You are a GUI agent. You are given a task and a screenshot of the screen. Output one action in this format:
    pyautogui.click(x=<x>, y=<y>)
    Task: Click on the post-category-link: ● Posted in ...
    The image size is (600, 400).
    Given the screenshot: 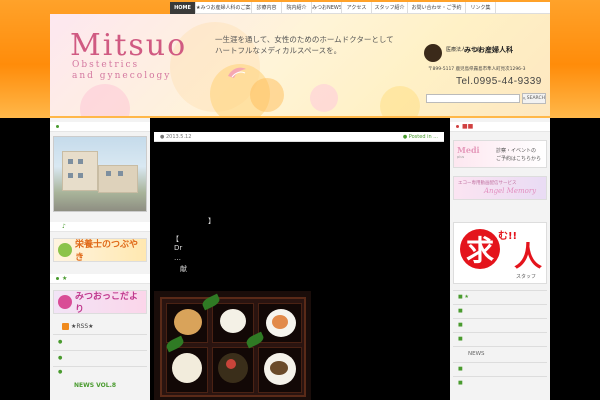 What is the action you would take?
    pyautogui.click(x=420, y=137)
    